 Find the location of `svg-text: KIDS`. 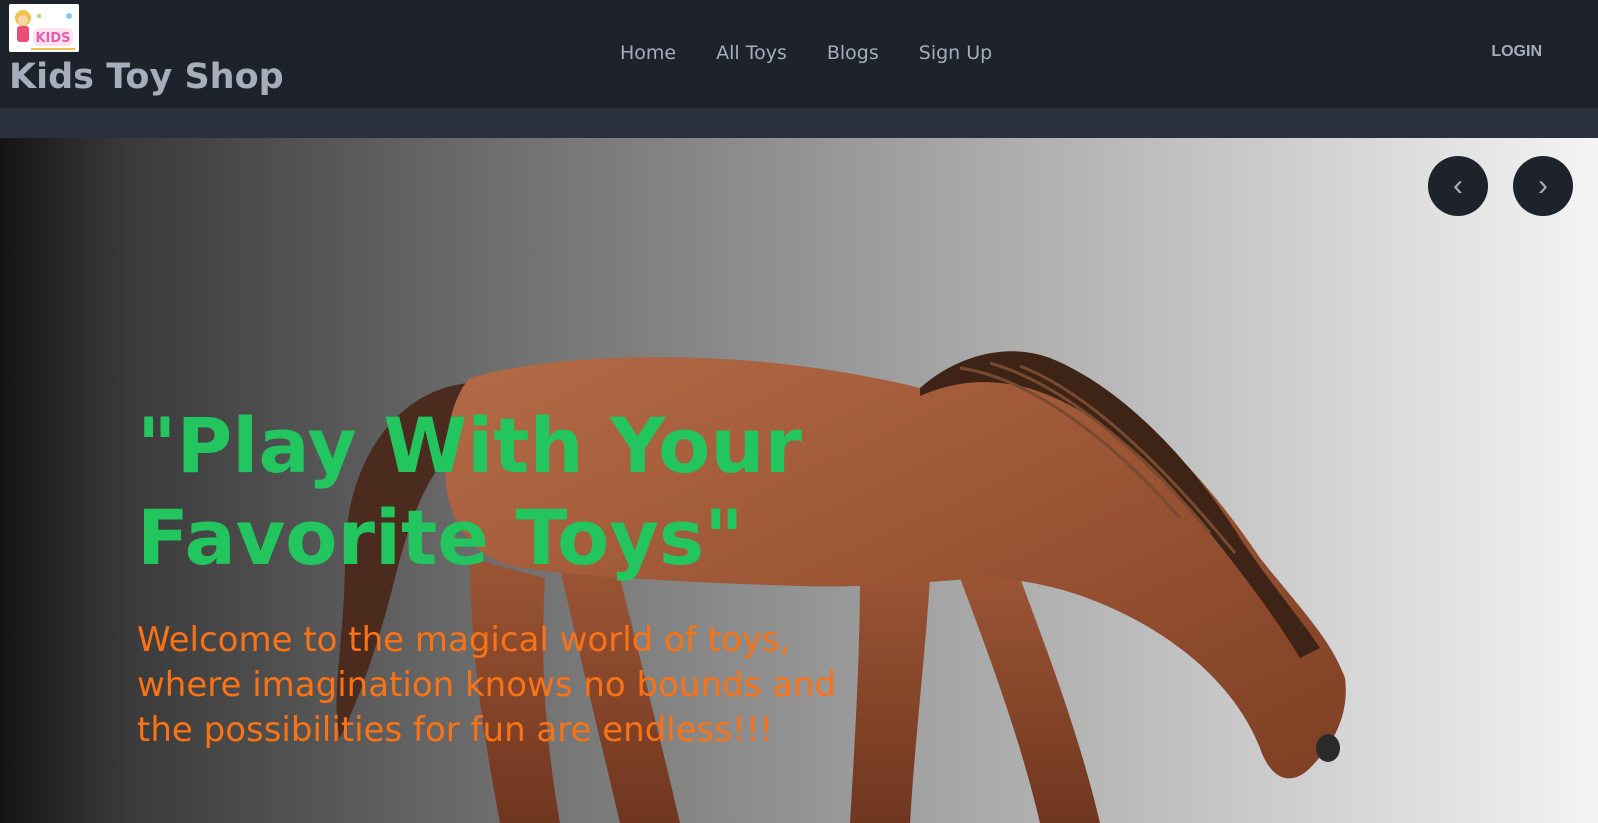

svg-text: KIDS is located at coordinates (52, 38).